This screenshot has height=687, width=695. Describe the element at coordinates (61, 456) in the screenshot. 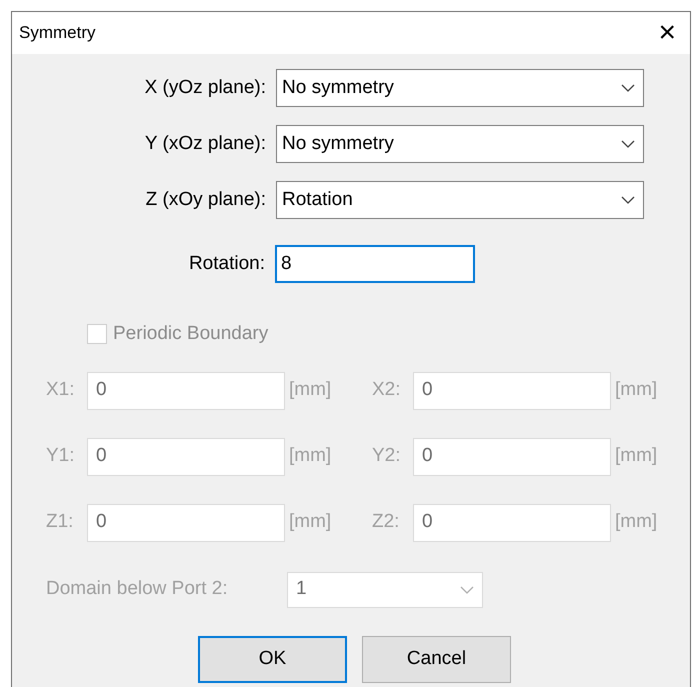

I see `coordinate-label: Y1:` at that location.